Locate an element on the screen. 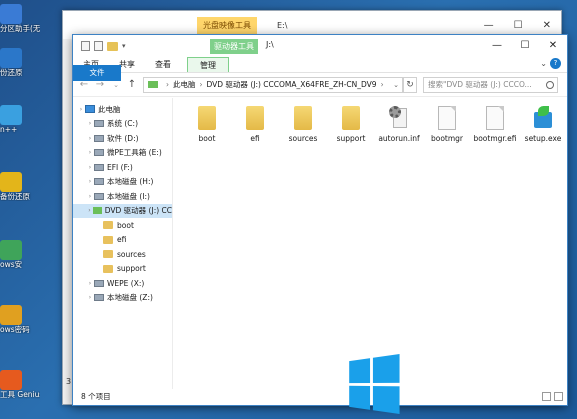 The width and height of the screenshot is (577, 419). item-count: 8 个项目 is located at coordinates (96, 396).